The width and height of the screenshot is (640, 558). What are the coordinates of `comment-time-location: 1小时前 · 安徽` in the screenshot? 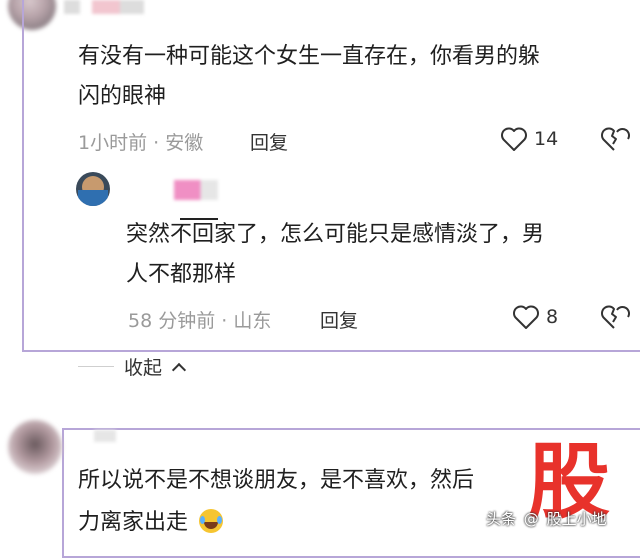 It's located at (141, 143).